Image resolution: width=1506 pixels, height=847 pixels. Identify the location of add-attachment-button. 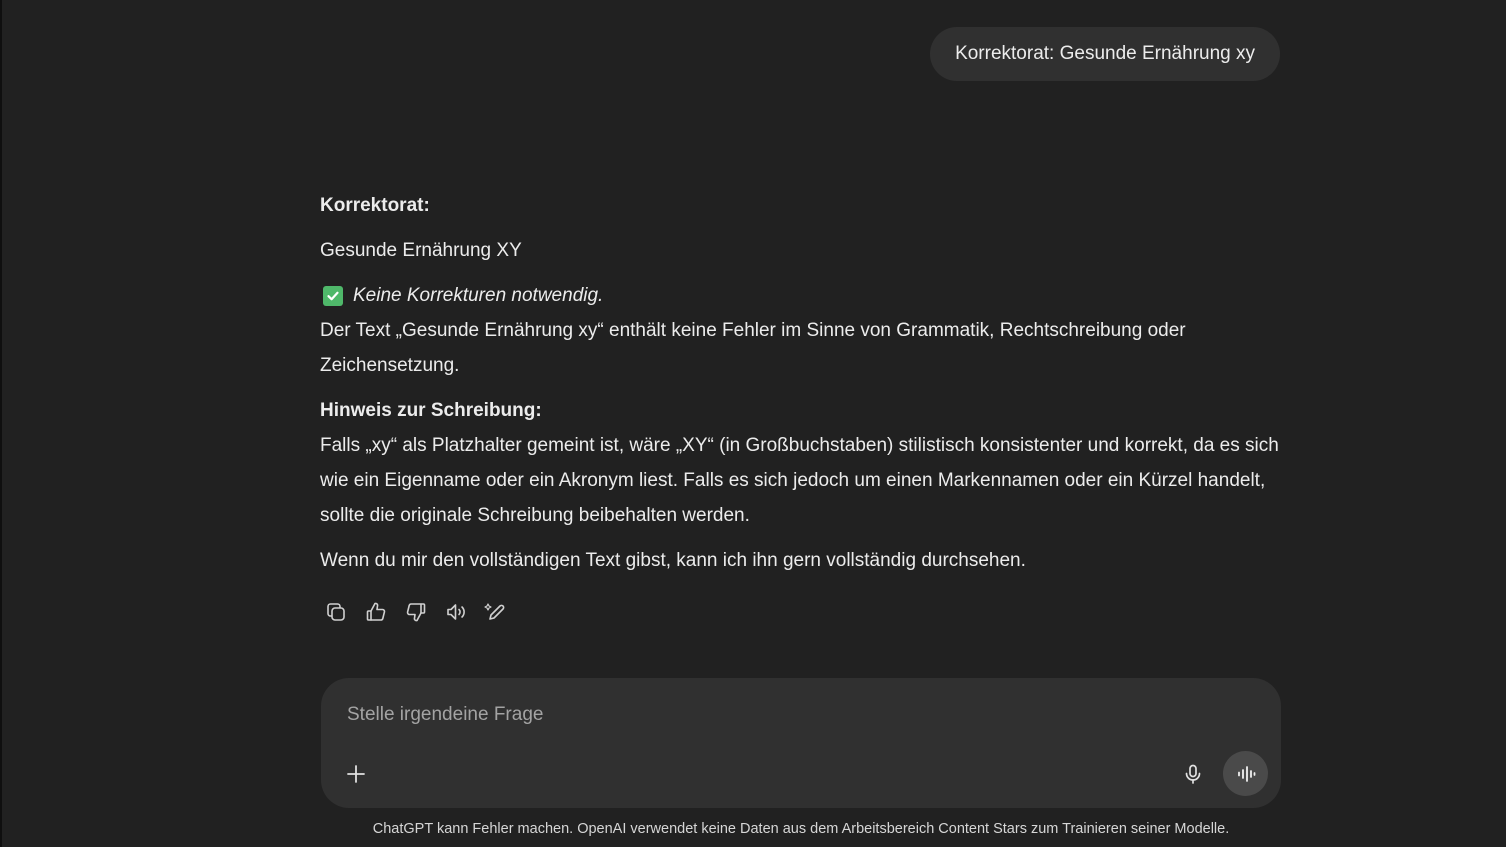
(356, 774).